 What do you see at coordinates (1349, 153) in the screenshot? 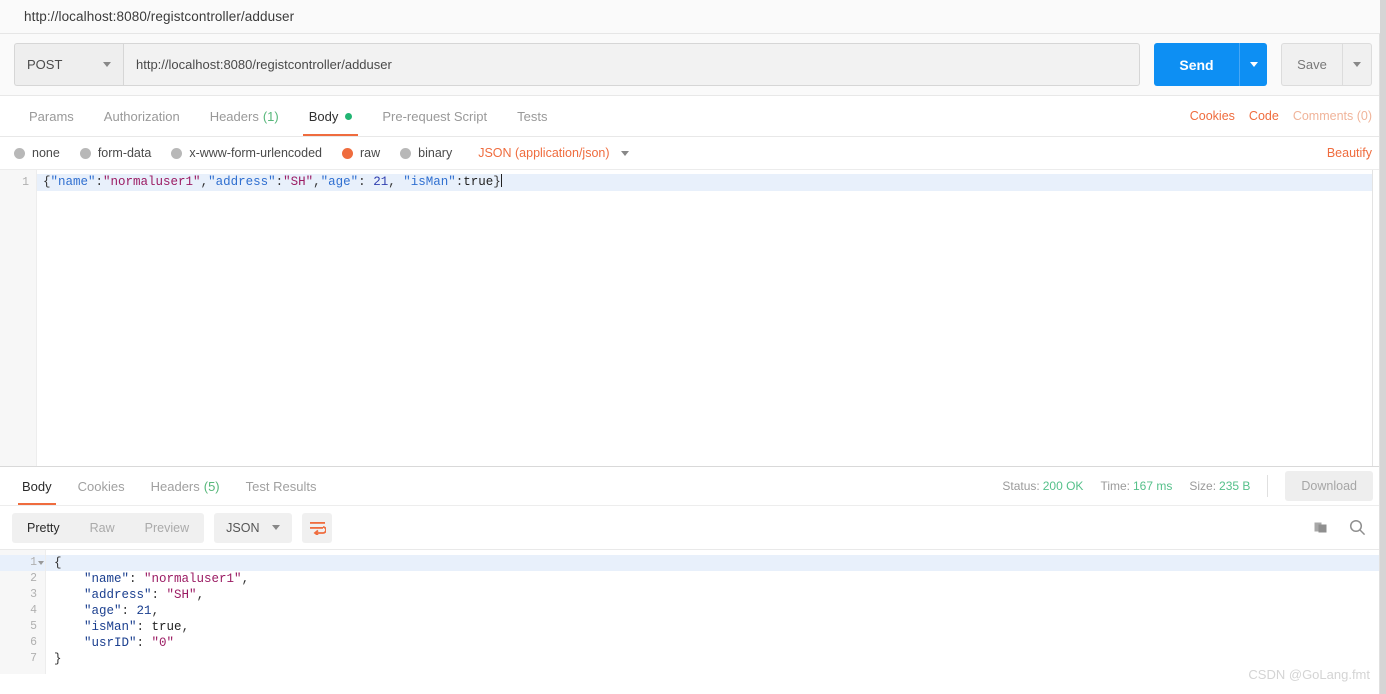
I see `beautify-button: Beautify` at bounding box center [1349, 153].